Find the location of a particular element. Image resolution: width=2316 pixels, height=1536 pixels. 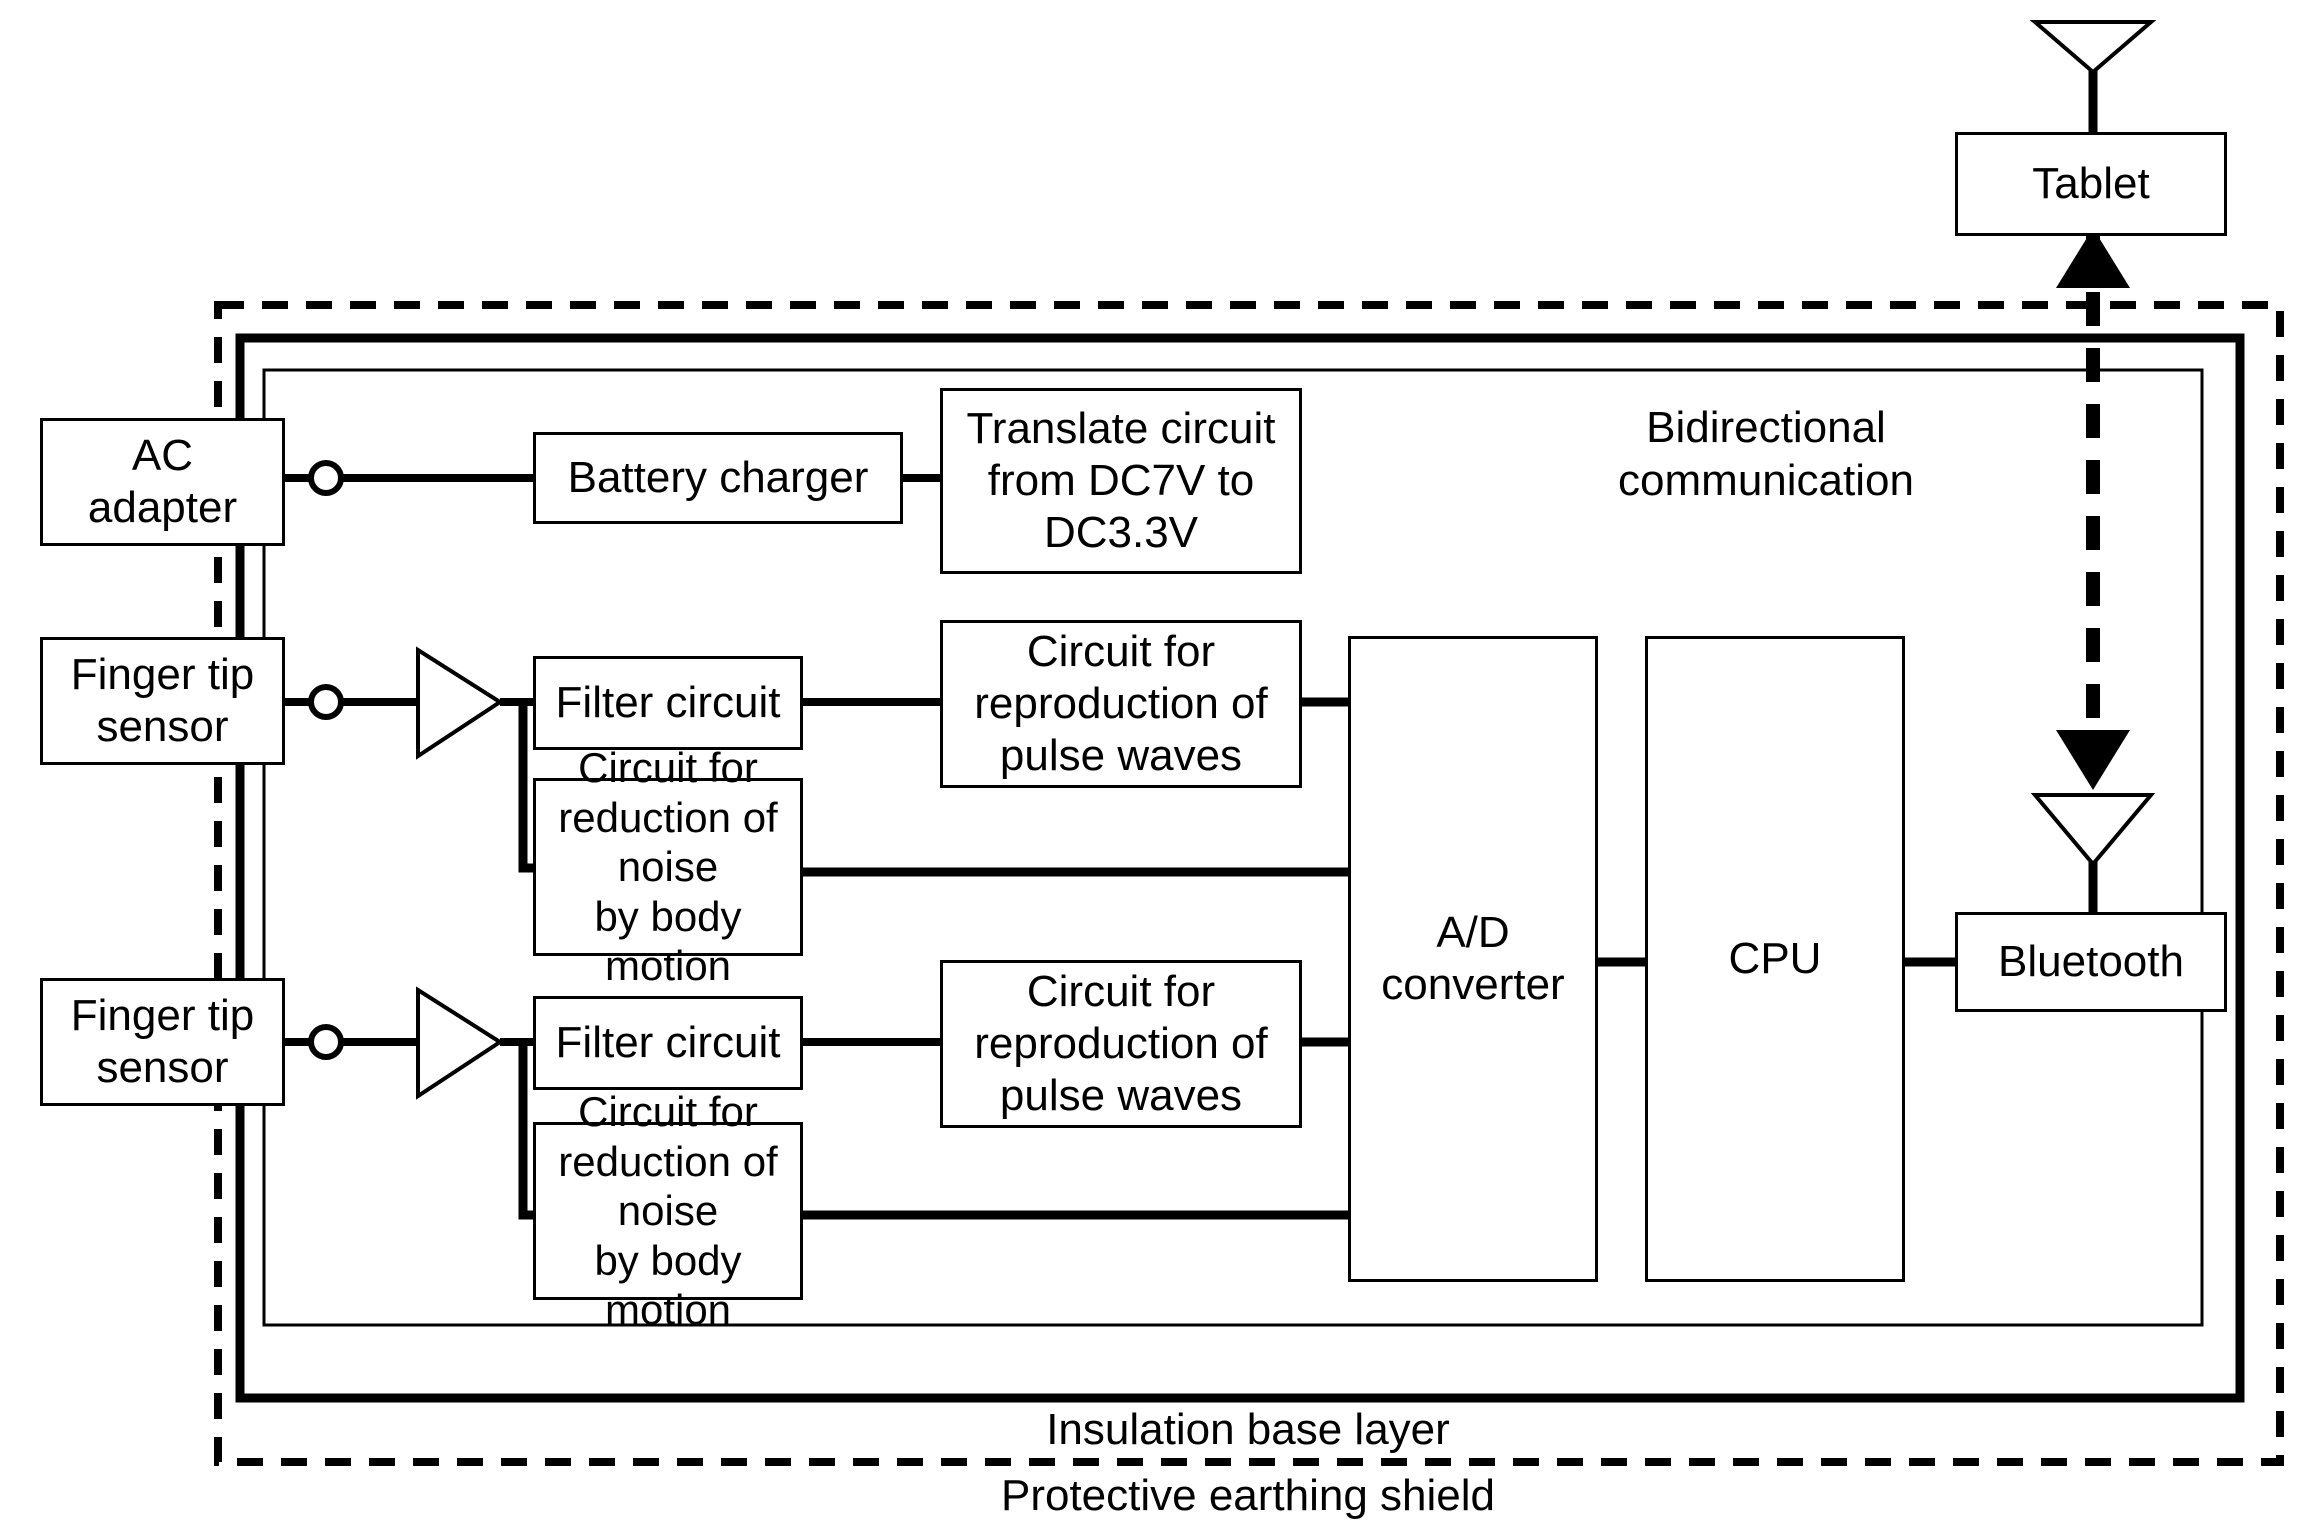

block-ad-converter: A/D converter is located at coordinates (1473, 959).